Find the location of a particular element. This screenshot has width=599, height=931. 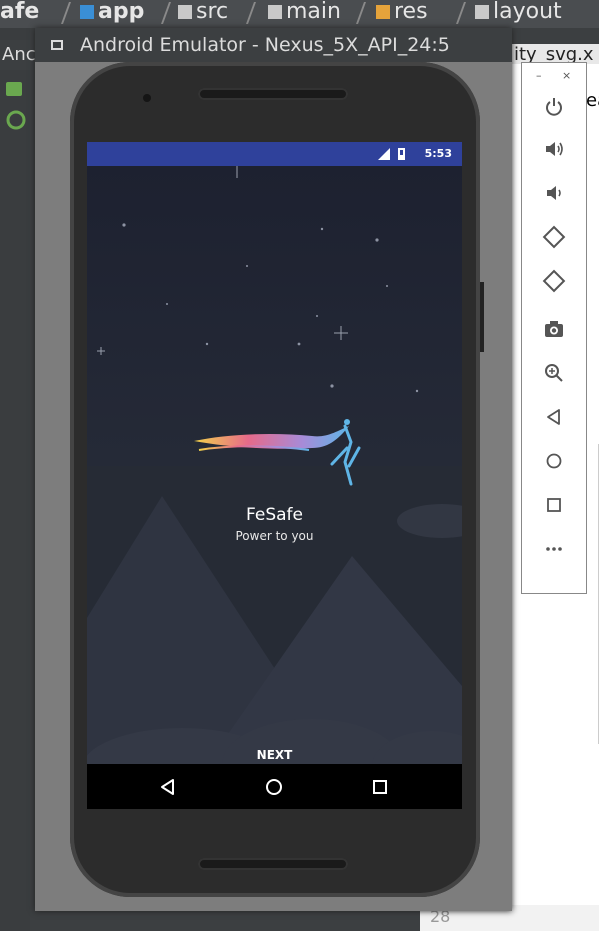

breadcrumb-item: main is located at coordinates (304, 14).